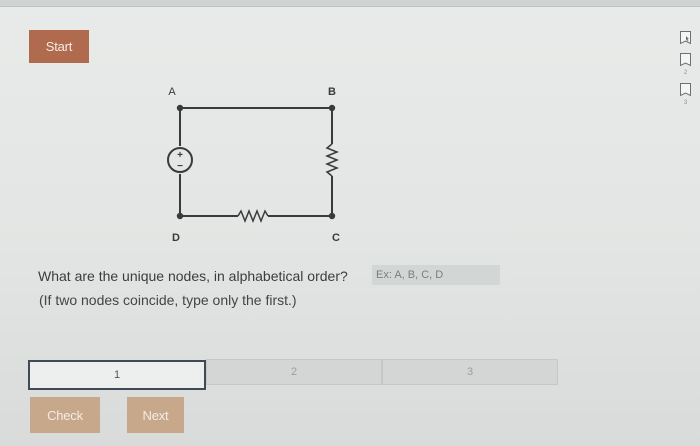 Image resolution: width=700 pixels, height=446 pixels. Describe the element at coordinates (155, 415) in the screenshot. I see `next-button: Next` at that location.